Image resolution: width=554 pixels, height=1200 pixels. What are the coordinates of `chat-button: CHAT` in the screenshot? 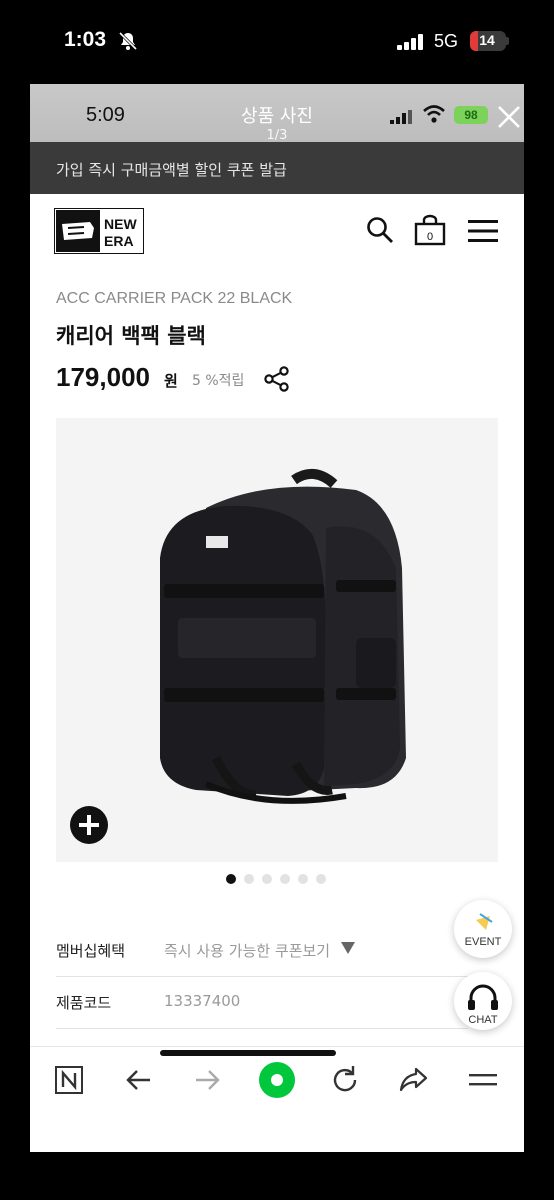 It's located at (483, 1001).